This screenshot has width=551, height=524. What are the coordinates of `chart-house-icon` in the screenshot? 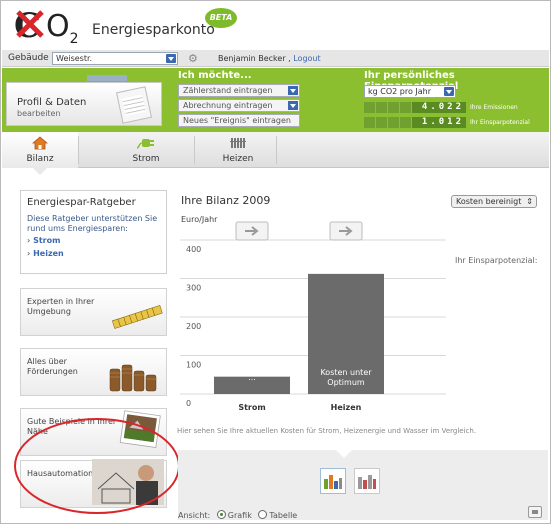 It's located at (333, 482).